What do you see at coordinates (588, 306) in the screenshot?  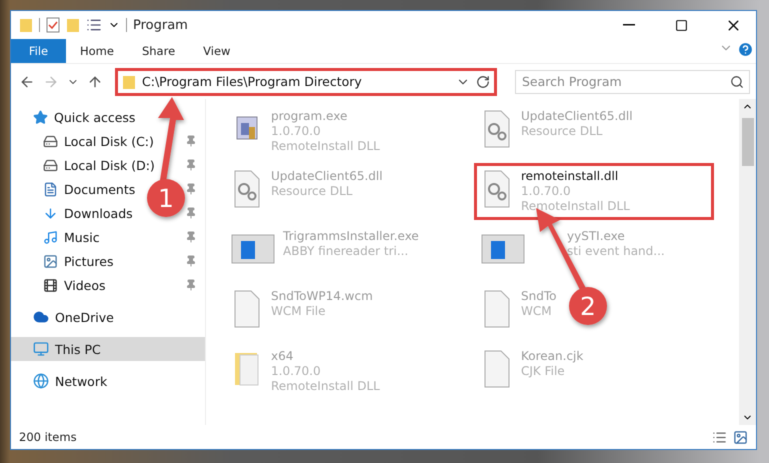 I see `step-marker: 2` at bounding box center [588, 306].